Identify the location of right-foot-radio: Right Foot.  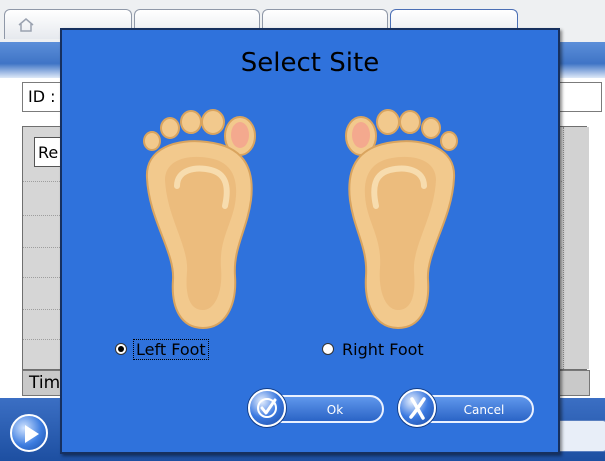
(374, 349).